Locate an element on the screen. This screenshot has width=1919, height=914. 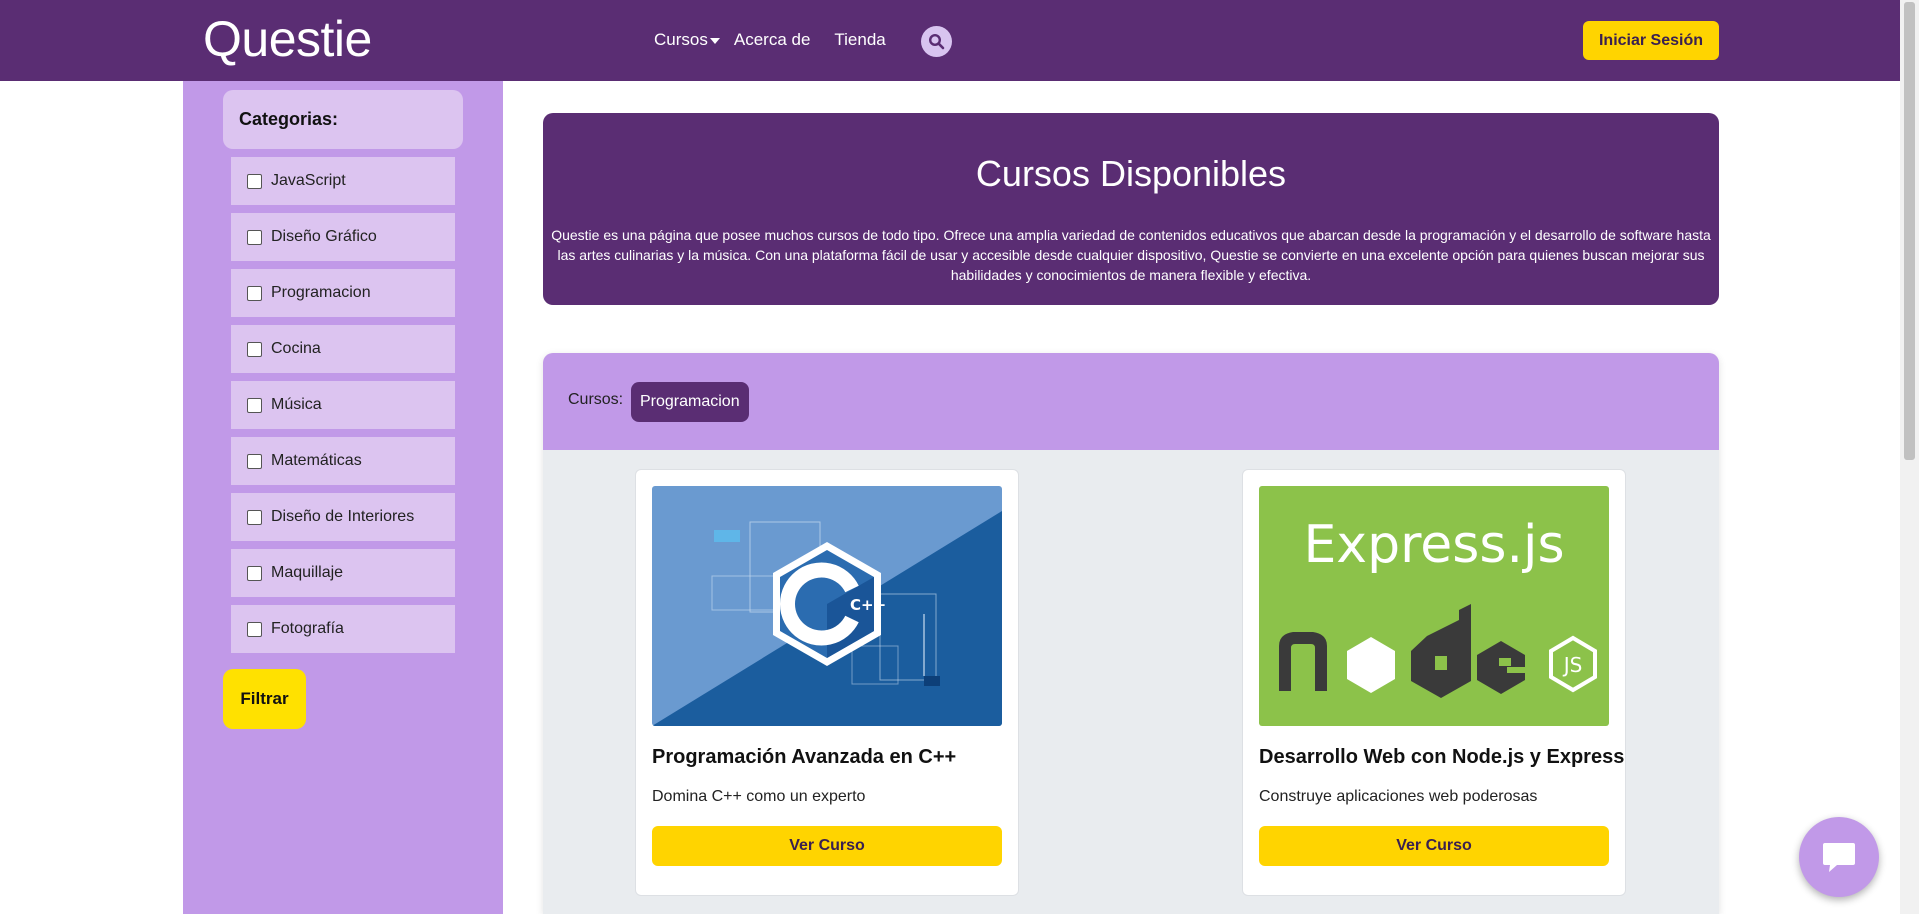
active-category-tag: Programacion is located at coordinates (690, 402).